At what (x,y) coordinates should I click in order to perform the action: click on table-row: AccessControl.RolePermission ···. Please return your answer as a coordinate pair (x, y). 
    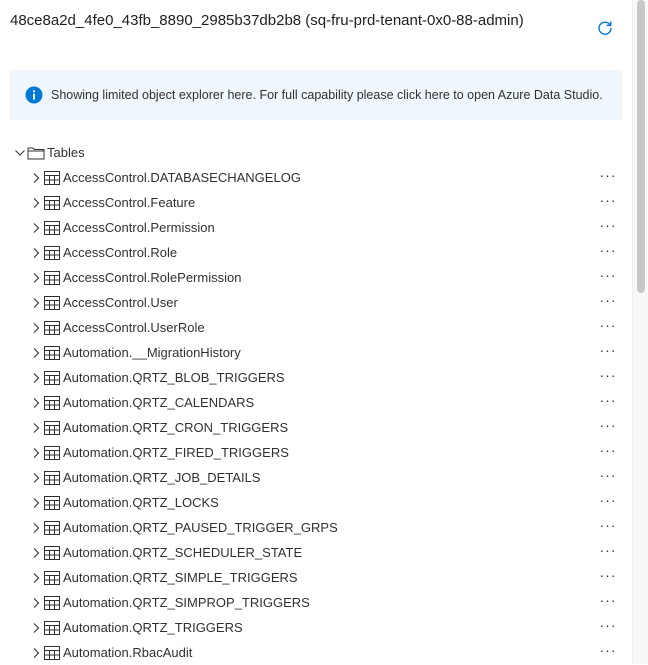
    Looking at the image, I should click on (316, 277).